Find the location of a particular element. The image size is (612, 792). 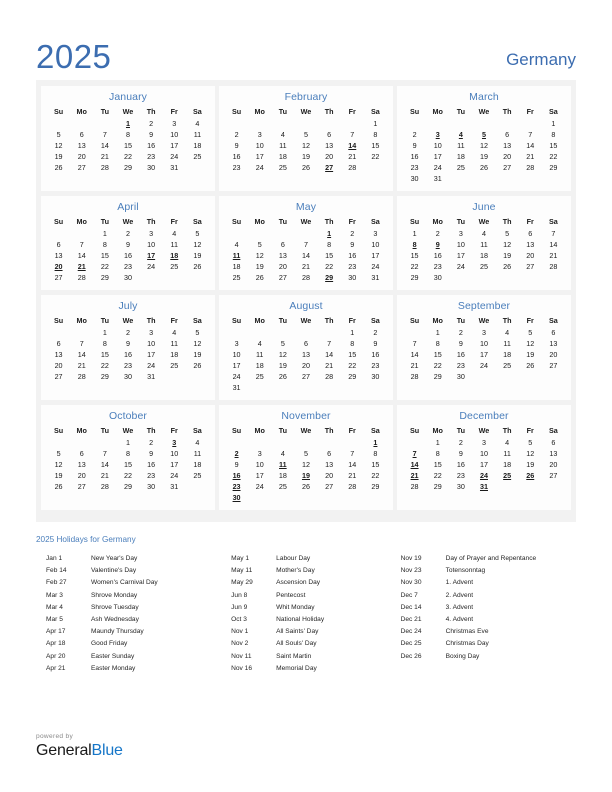

day-cell-holiday: 30 is located at coordinates (236, 497).